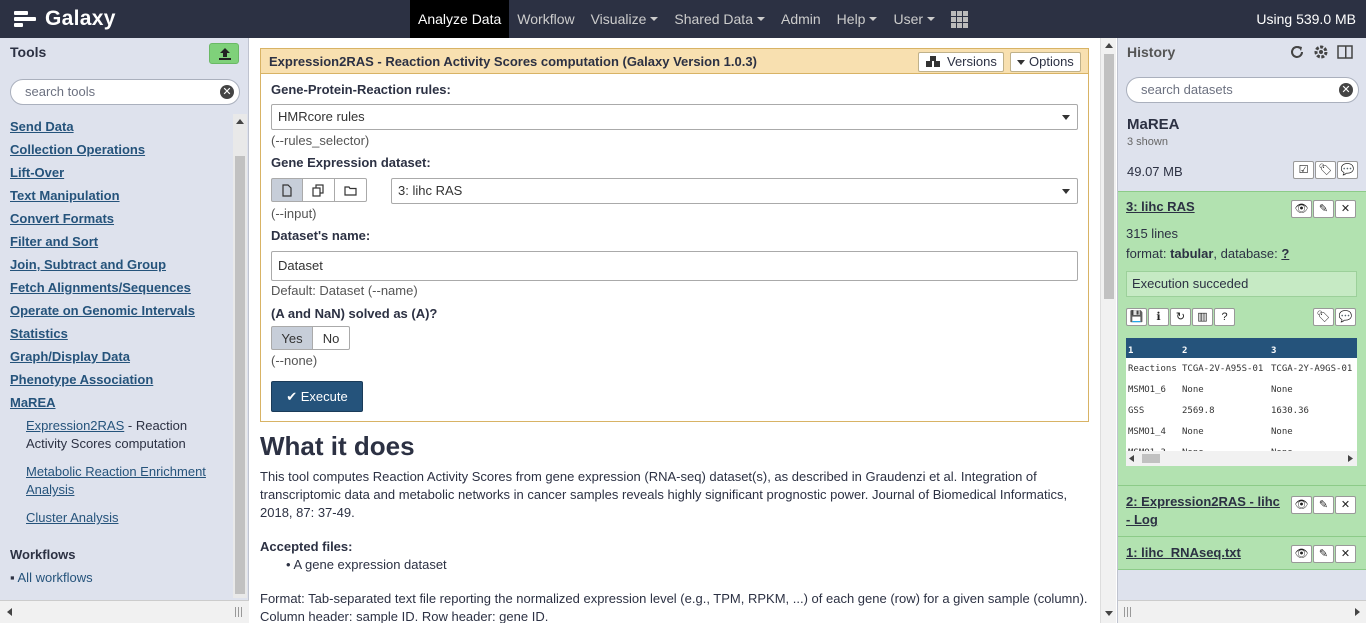 This screenshot has height=623, width=1366. I want to click on quota-meter: Using 539.0 MB, so click(1306, 19).